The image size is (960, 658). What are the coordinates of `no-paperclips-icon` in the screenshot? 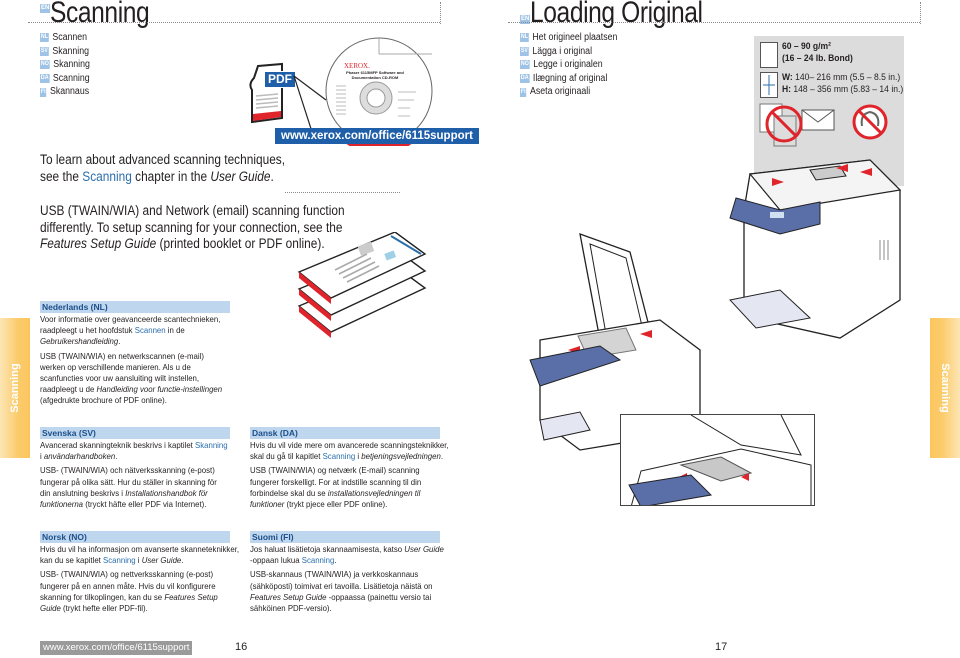 It's located at (870, 124).